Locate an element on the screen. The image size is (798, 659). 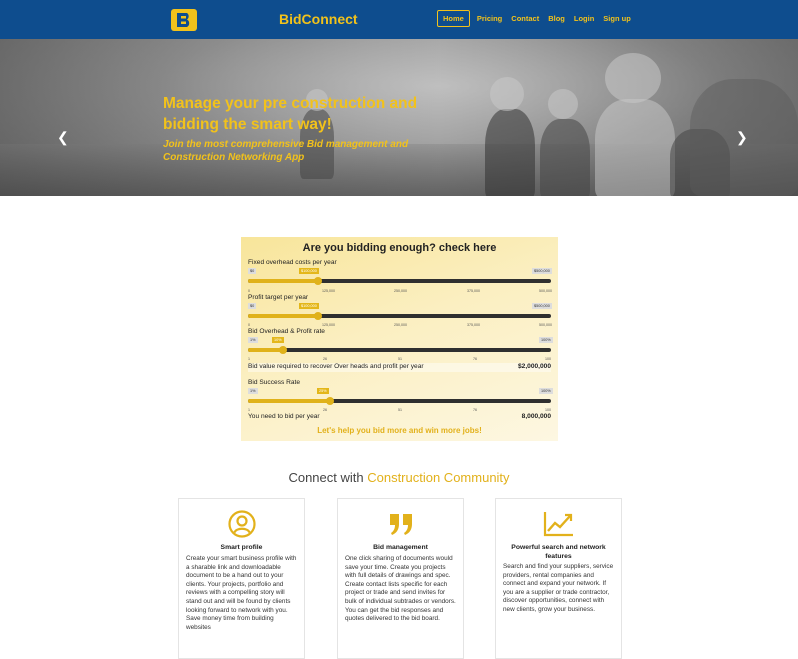
slider-value-badge: 10% is located at coordinates (278, 340).